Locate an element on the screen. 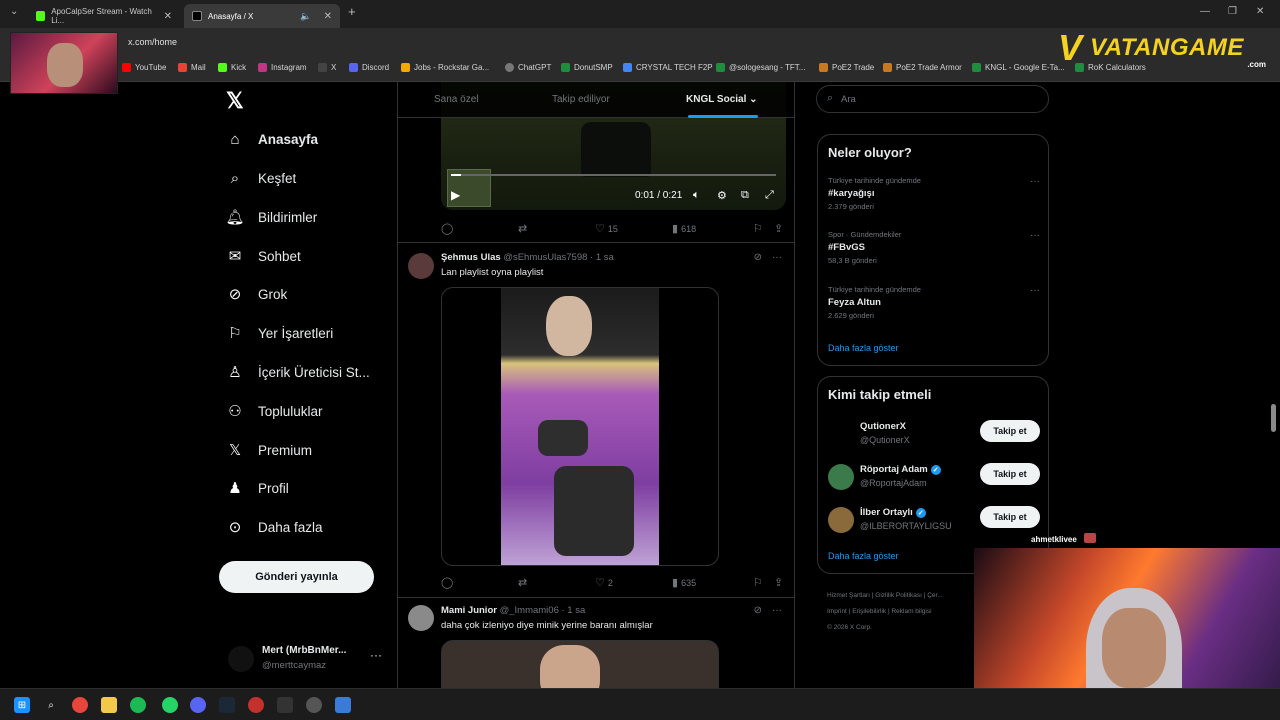  volume-icon: 🔈︎ is located at coordinates (696, 195).